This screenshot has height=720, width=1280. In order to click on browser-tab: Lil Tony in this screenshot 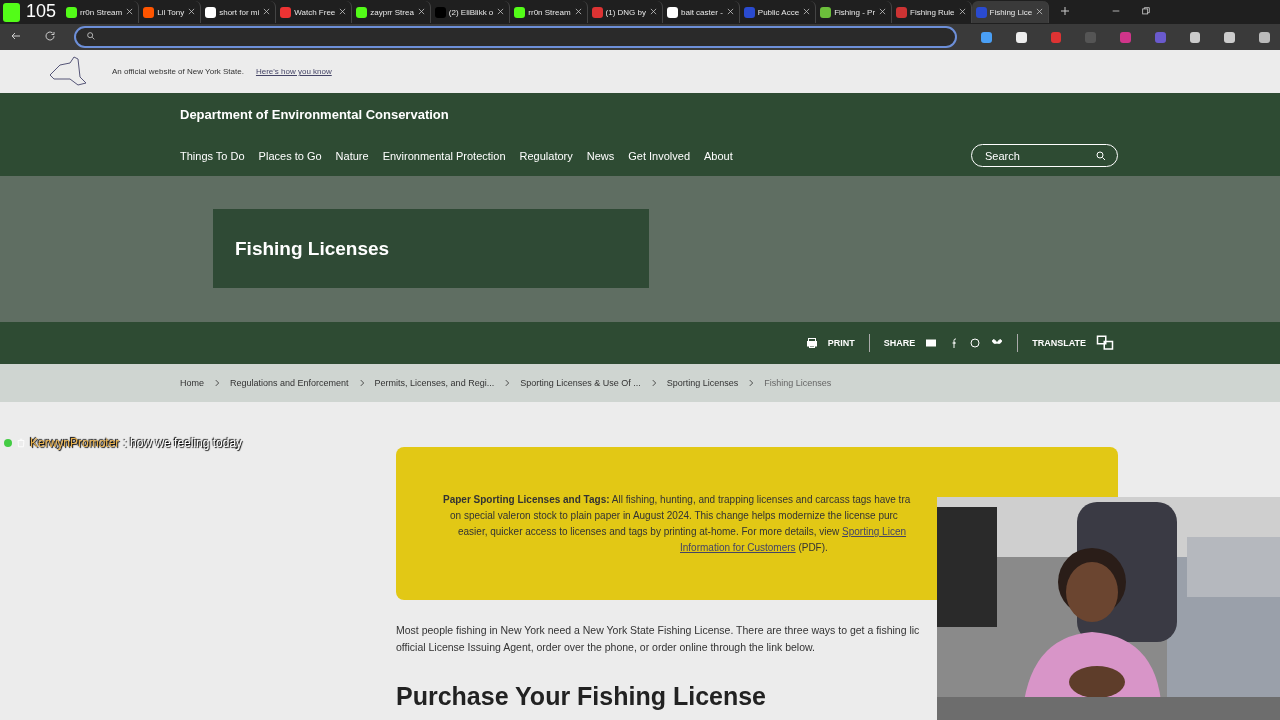, I will do `click(170, 12)`.